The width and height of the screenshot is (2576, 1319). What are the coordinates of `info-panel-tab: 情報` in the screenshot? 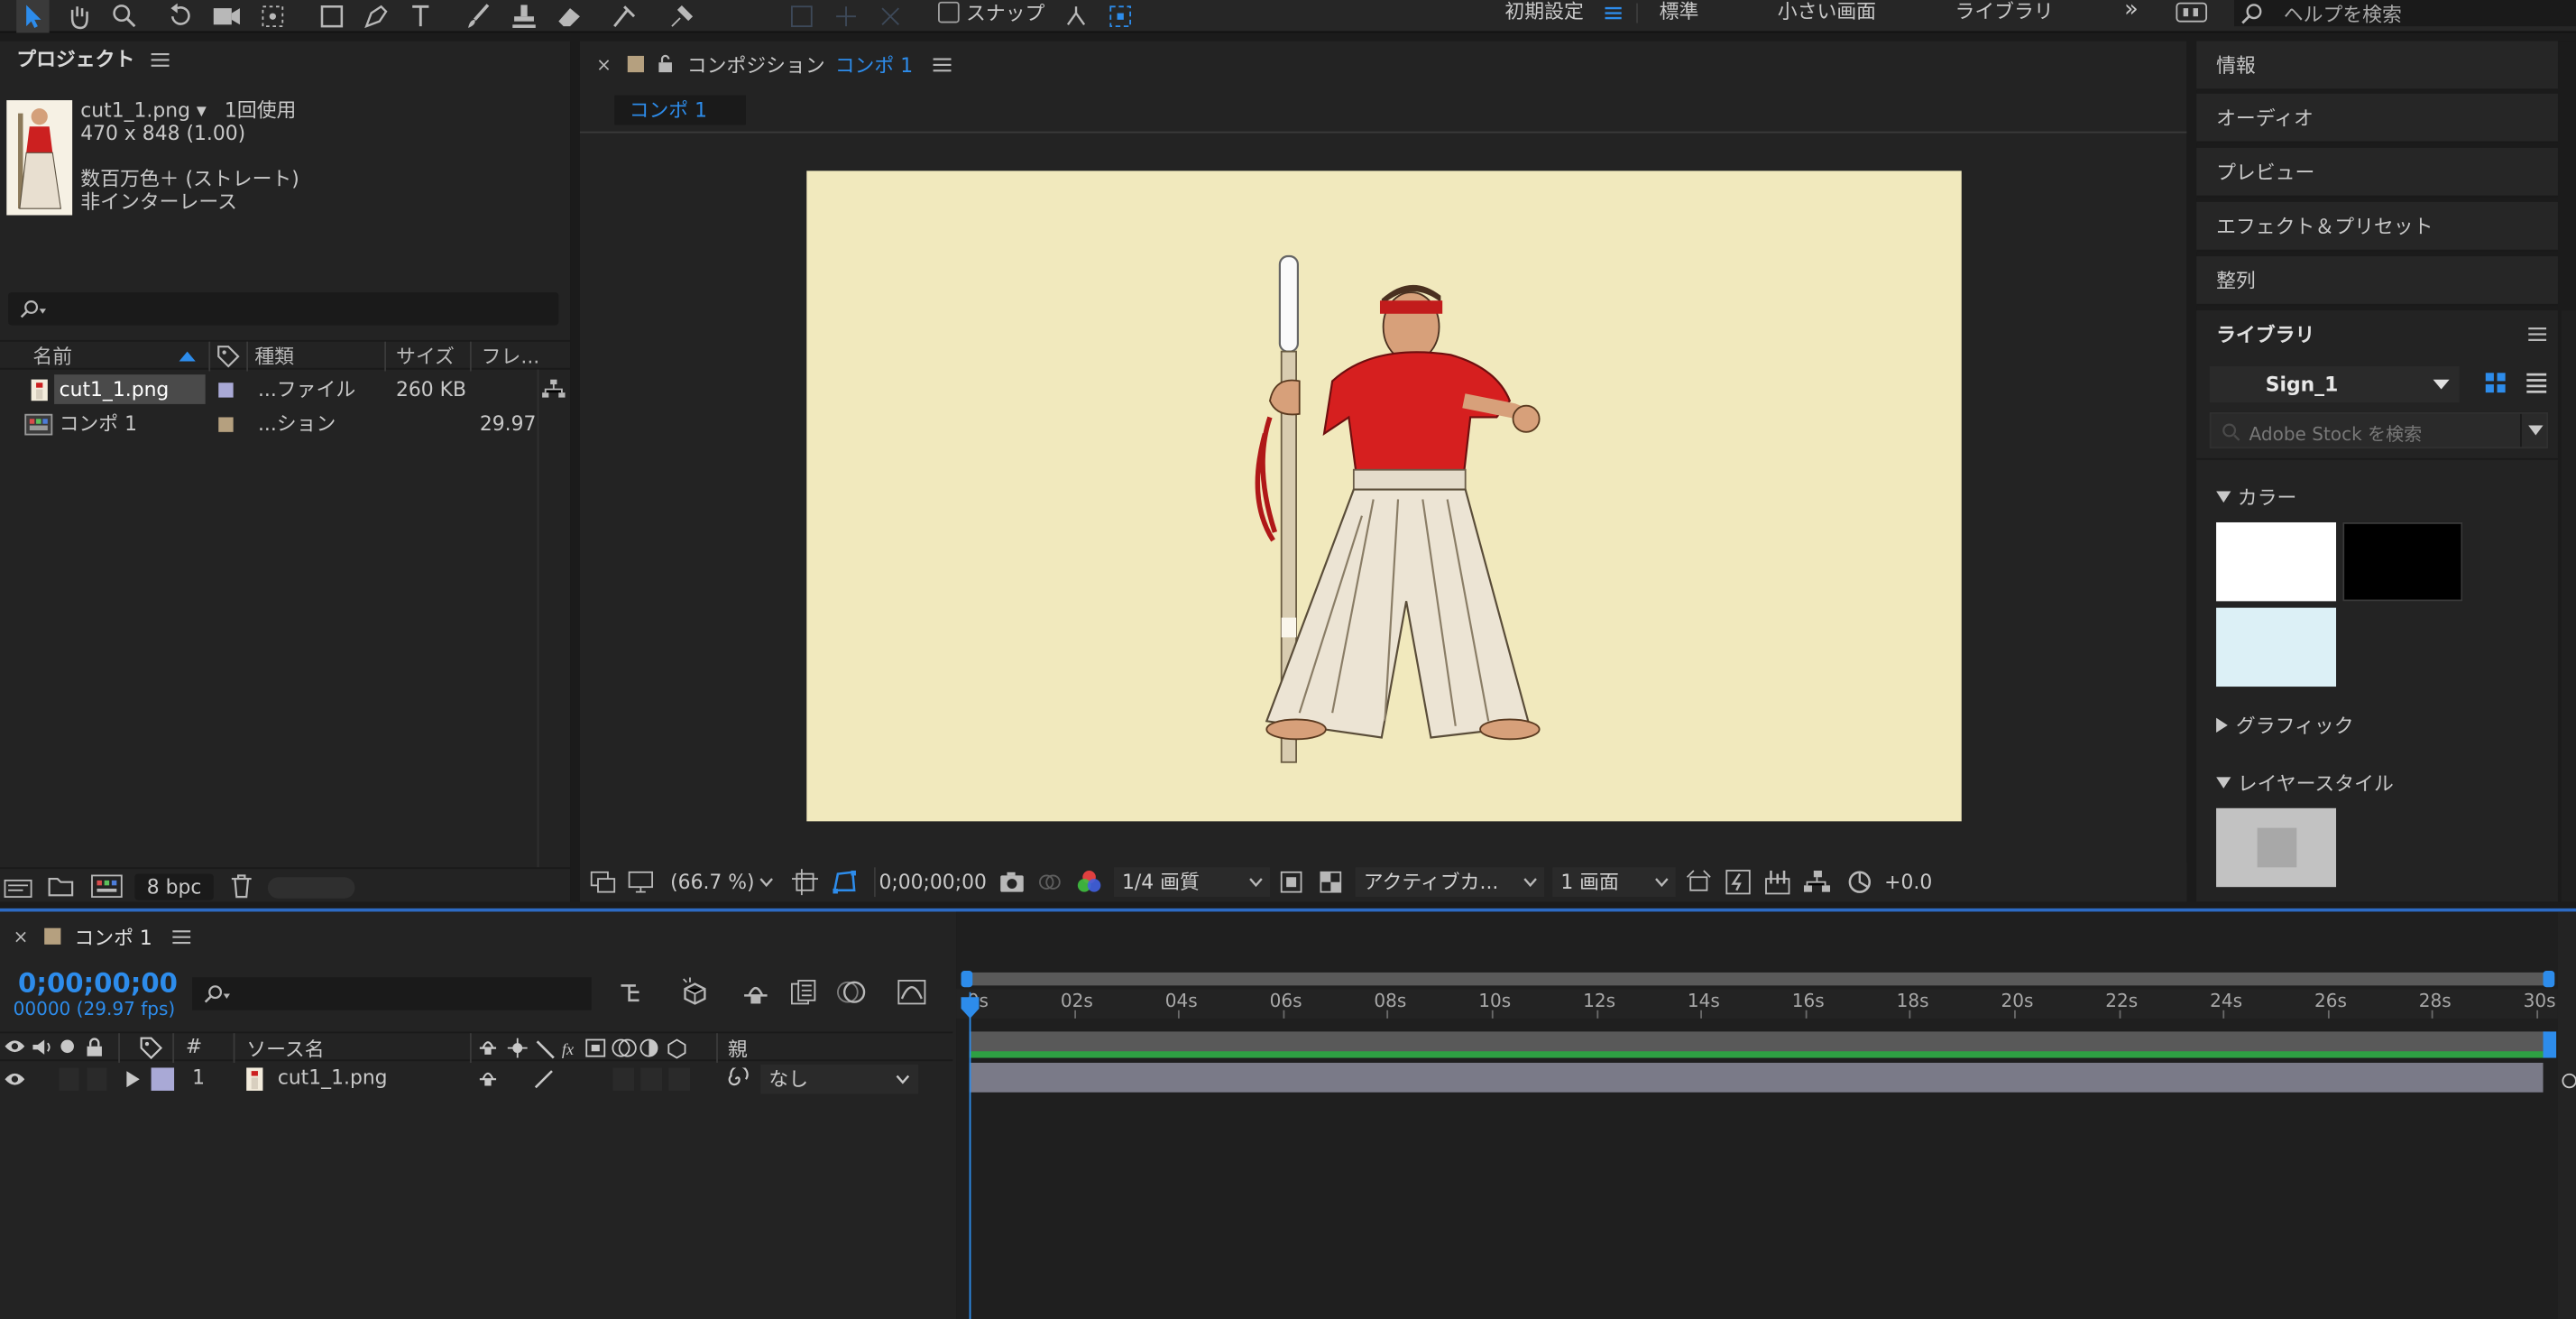 It's located at (2377, 66).